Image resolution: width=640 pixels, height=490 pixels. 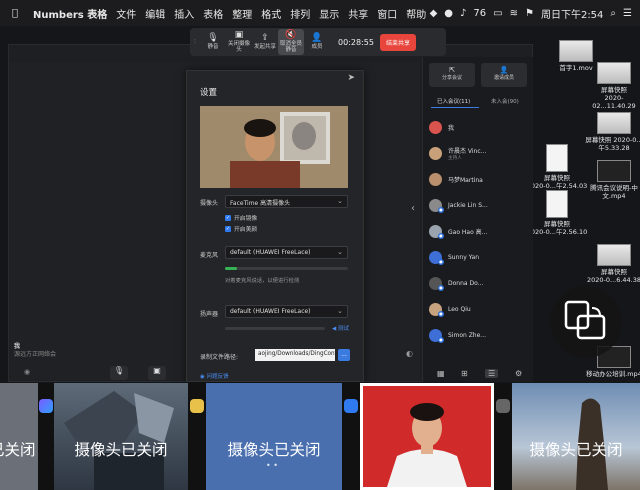 What do you see at coordinates (479, 127) in the screenshot?
I see `participant-row: 我` at bounding box center [479, 127].